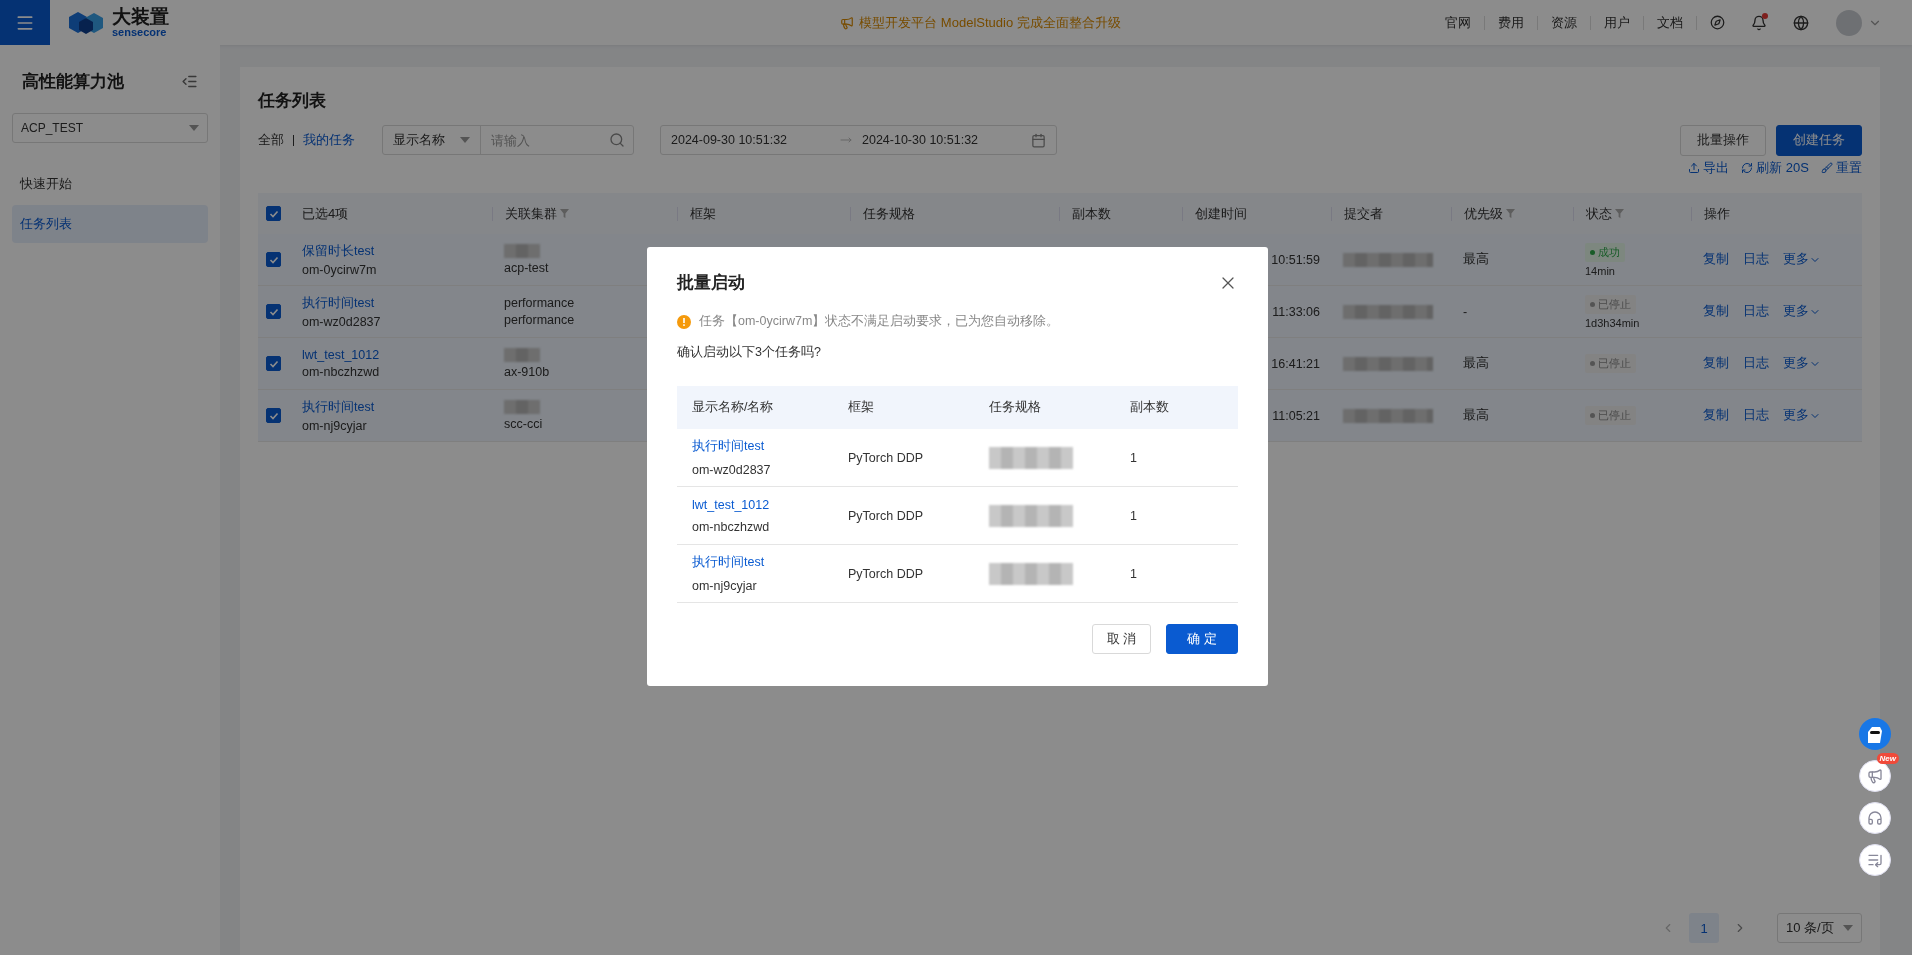  Describe the element at coordinates (889, 213) in the screenshot. I see `column-header: 任务规格` at that location.